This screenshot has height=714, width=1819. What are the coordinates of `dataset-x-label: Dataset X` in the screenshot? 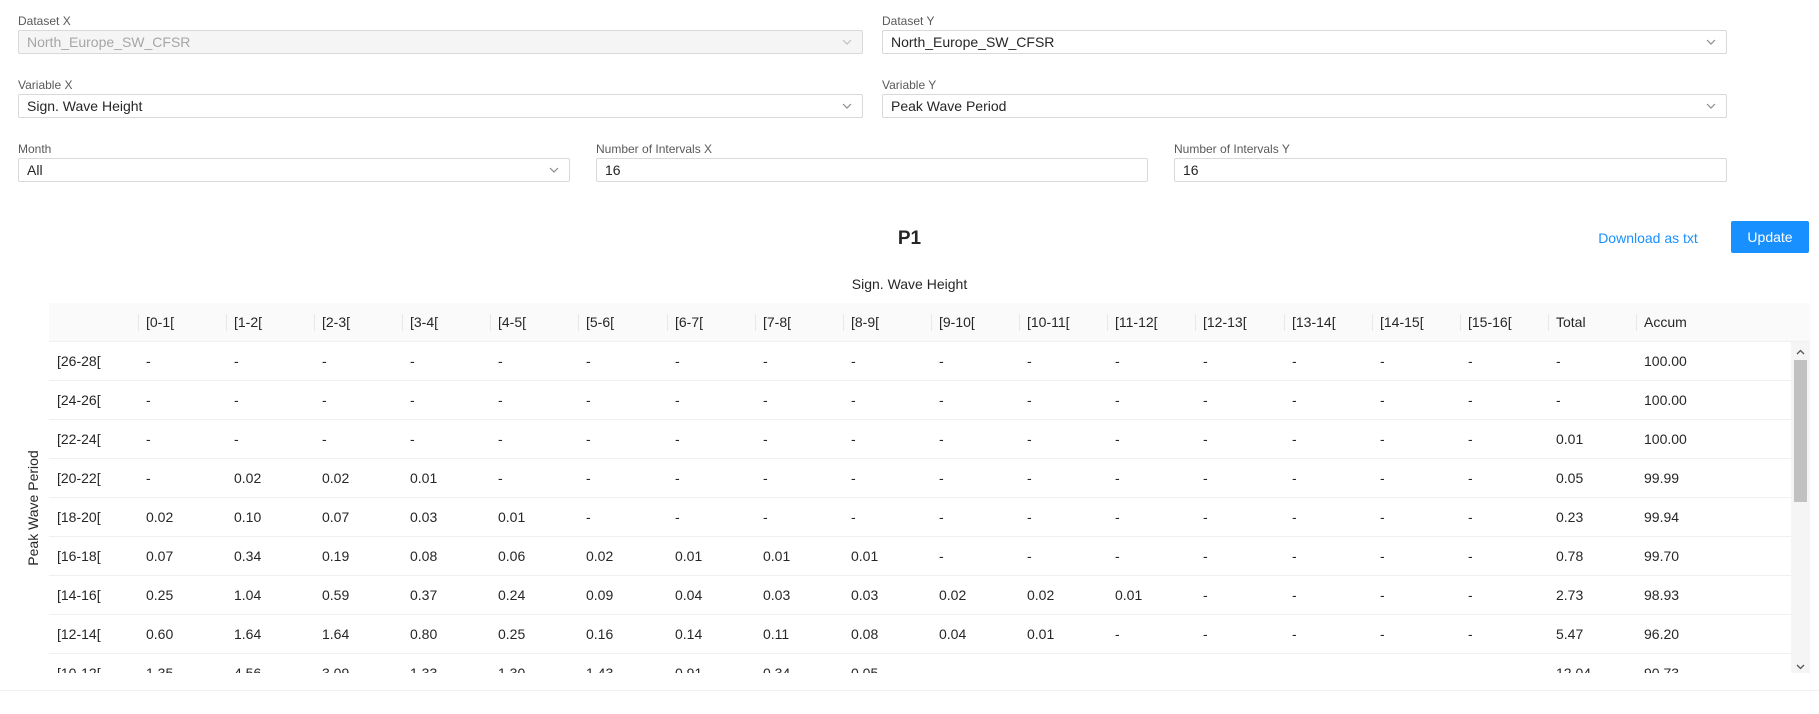 It's located at (44, 21).